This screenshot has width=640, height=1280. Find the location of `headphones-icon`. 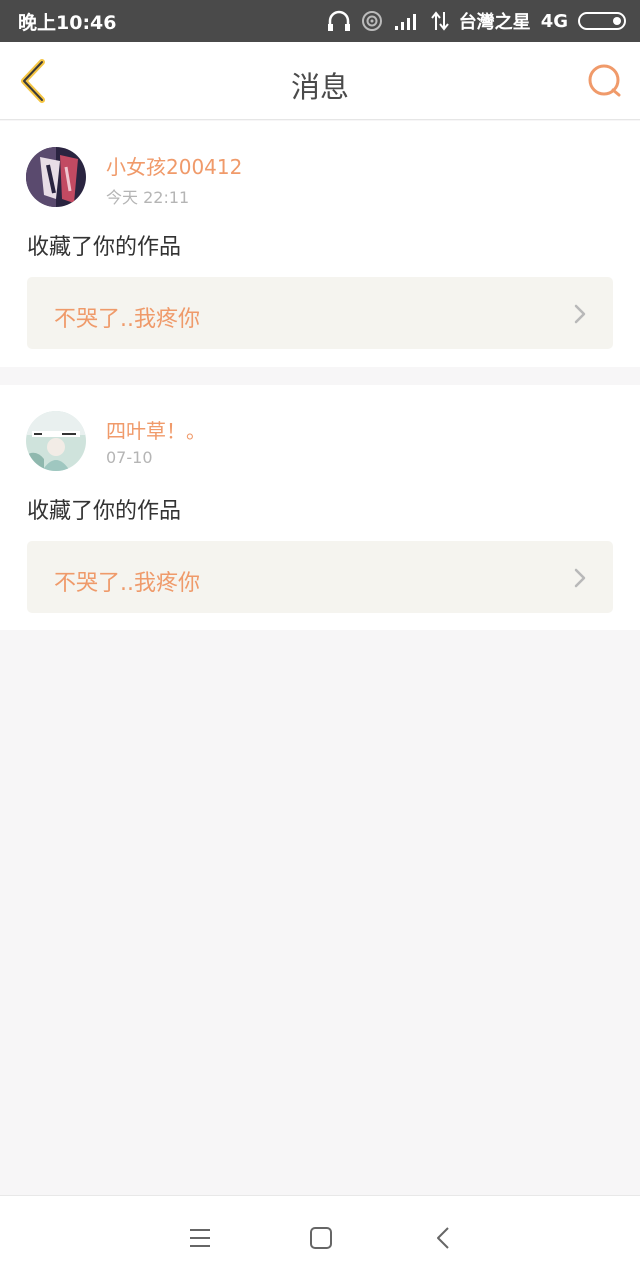

headphones-icon is located at coordinates (338, 20).